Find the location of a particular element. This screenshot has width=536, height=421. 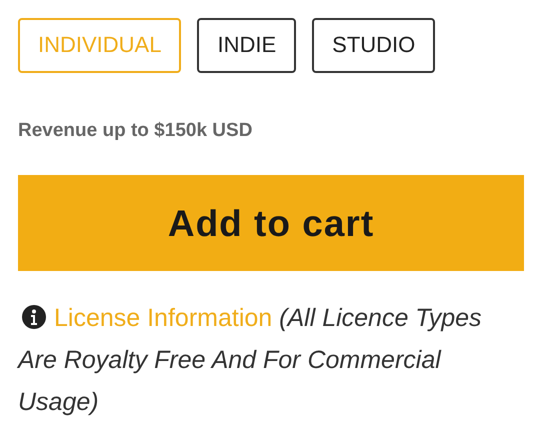

tier-button: STUDIO is located at coordinates (374, 45).